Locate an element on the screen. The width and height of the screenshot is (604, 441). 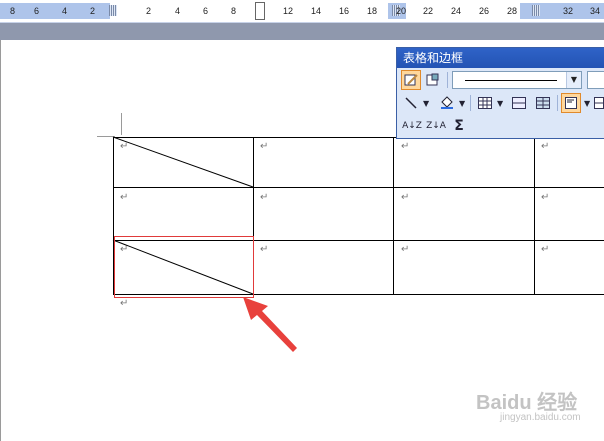
align-button is located at coordinates (571, 103).